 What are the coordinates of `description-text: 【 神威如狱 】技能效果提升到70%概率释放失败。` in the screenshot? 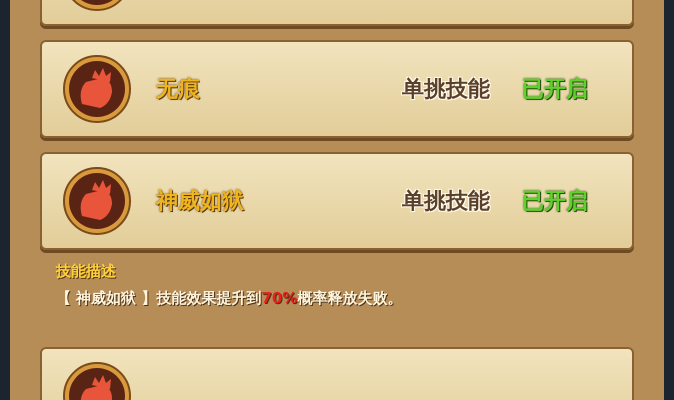 It's located at (230, 298).